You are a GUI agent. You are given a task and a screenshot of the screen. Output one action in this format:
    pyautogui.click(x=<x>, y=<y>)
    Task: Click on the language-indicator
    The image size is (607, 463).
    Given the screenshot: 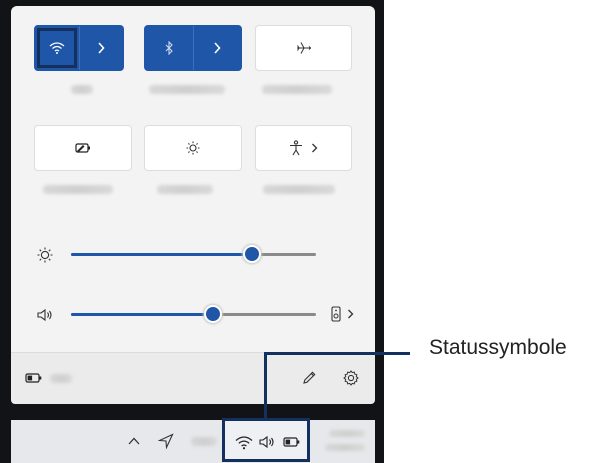 What is the action you would take?
    pyautogui.click(x=204, y=441)
    